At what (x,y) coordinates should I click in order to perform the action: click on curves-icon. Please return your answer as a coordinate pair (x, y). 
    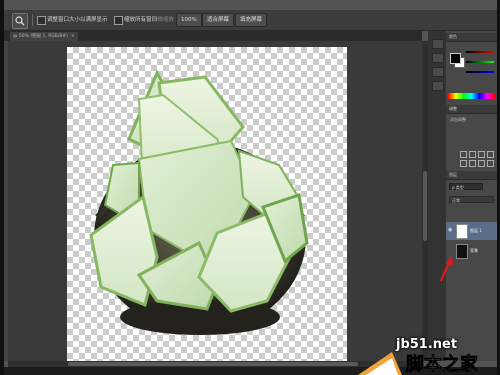
    Looking at the image, I should click on (481, 154).